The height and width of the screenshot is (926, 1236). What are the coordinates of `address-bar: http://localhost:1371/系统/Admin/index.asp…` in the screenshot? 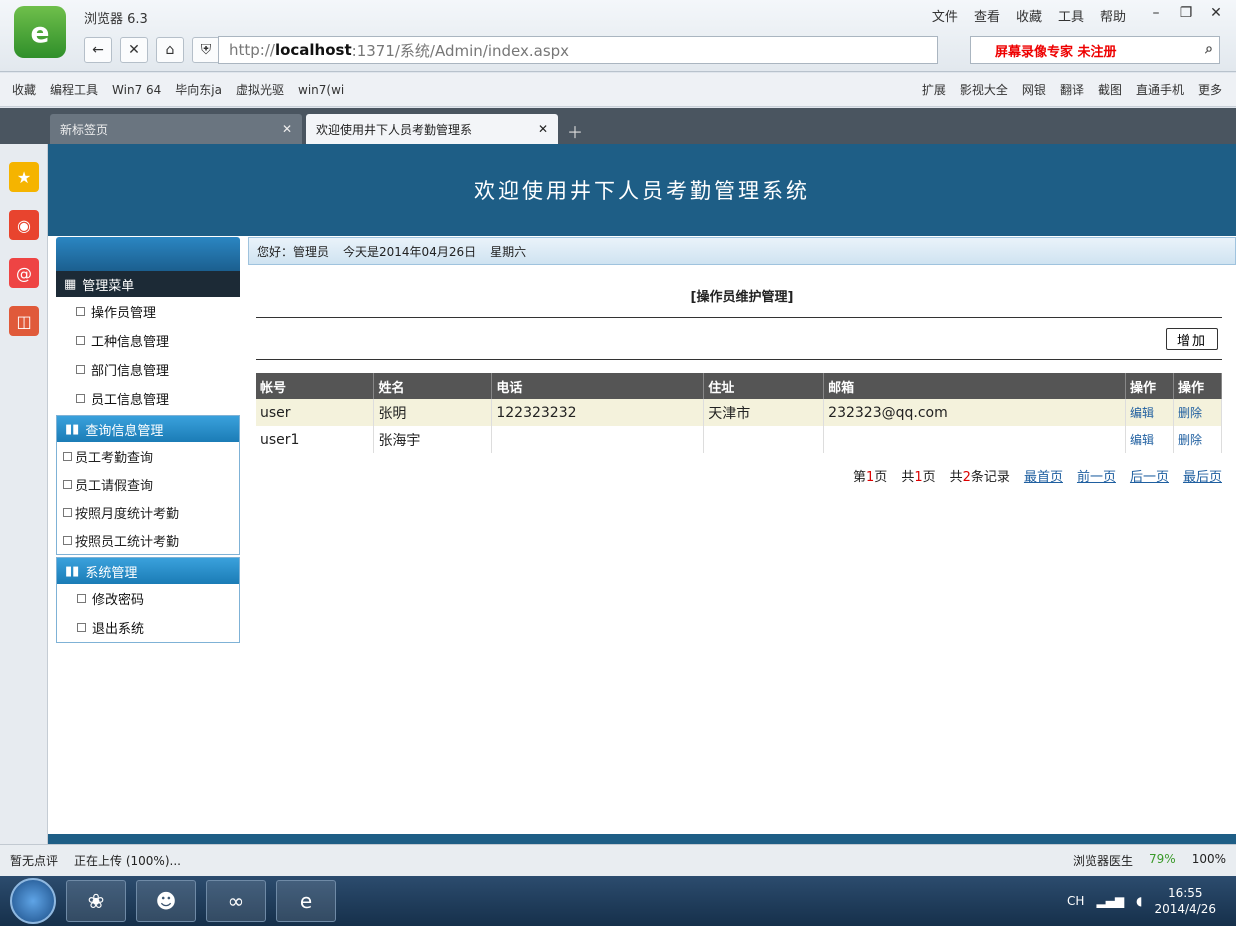 It's located at (578, 50).